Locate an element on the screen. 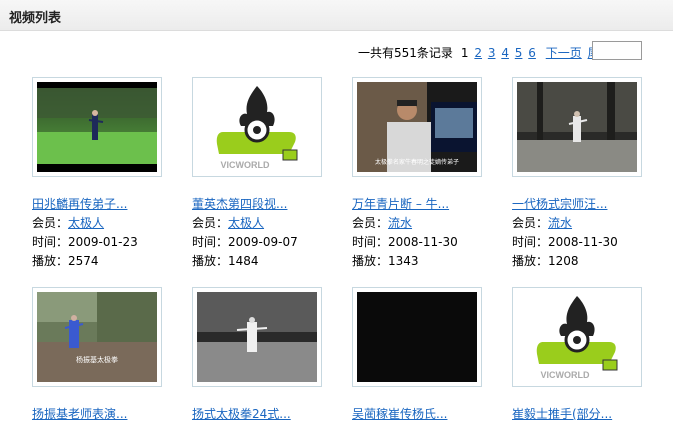 Image resolution: width=673 pixels, height=424 pixels. video-date: 2009-09-07 is located at coordinates (263, 242).